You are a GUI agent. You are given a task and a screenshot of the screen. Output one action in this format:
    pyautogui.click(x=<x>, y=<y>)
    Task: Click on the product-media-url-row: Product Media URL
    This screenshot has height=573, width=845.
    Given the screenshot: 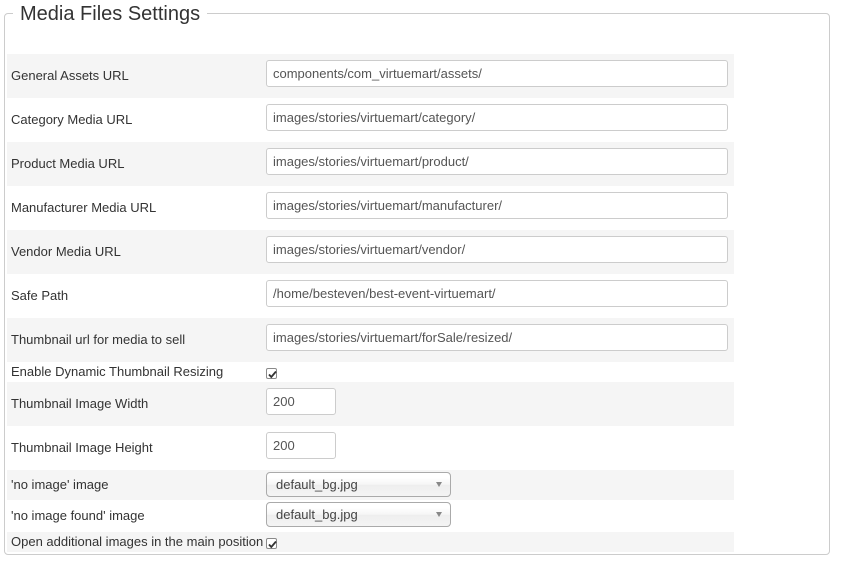 What is the action you would take?
    pyautogui.click(x=370, y=164)
    